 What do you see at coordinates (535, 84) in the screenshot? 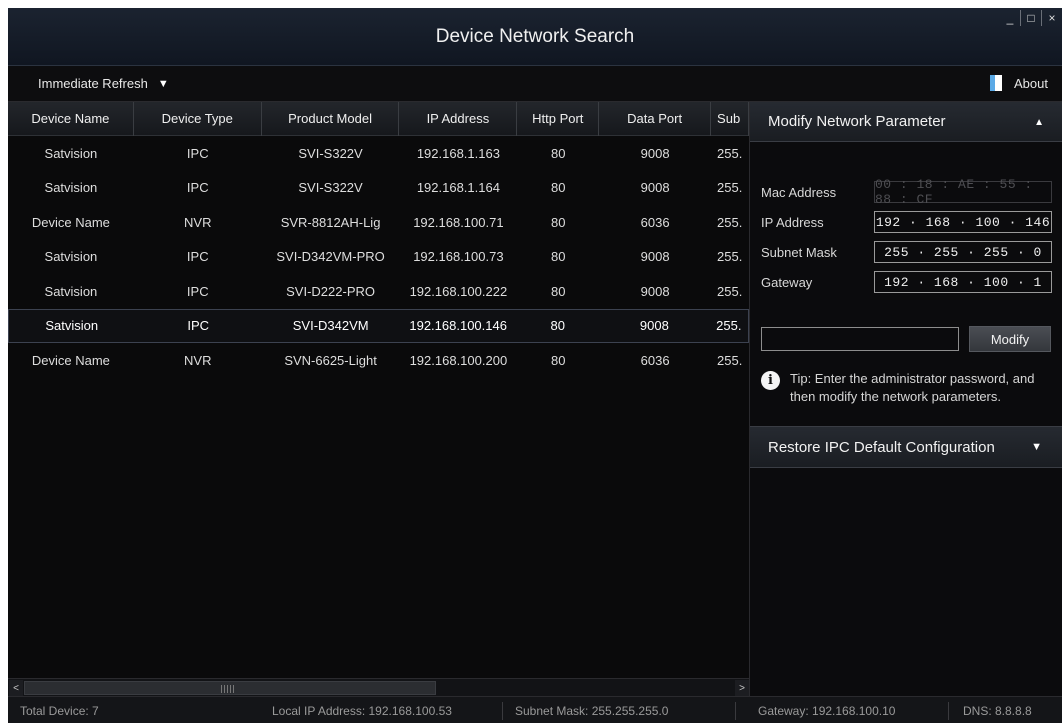
I see `toolbar: Immediate Refresh ▼ About` at bounding box center [535, 84].